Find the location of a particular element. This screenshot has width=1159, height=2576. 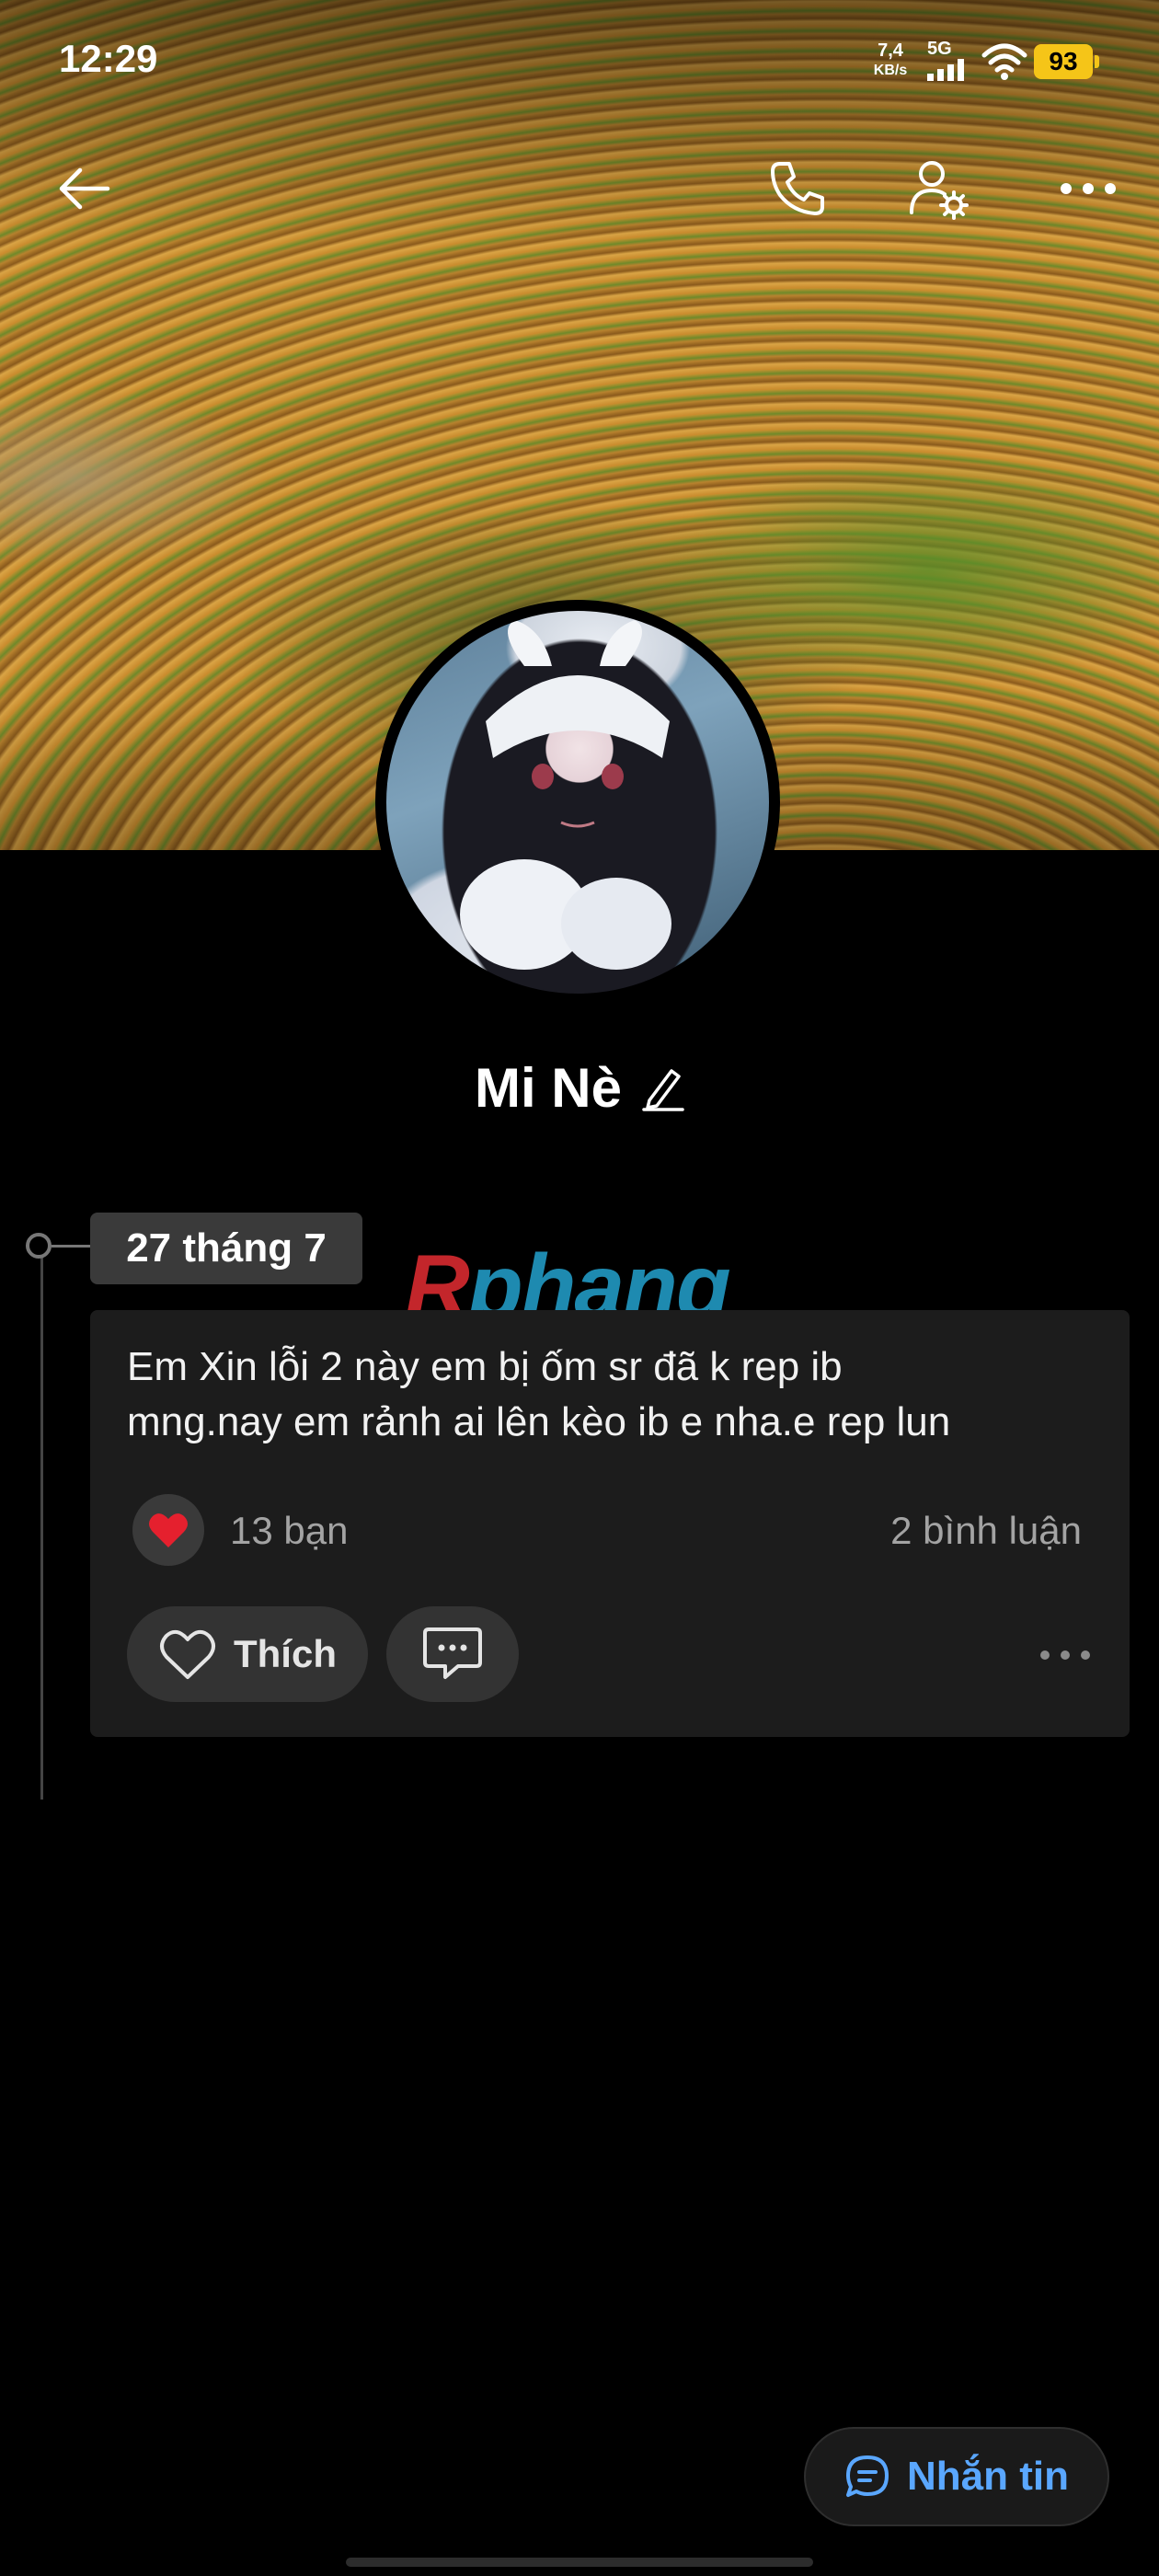

home-indicator is located at coordinates (579, 2562).